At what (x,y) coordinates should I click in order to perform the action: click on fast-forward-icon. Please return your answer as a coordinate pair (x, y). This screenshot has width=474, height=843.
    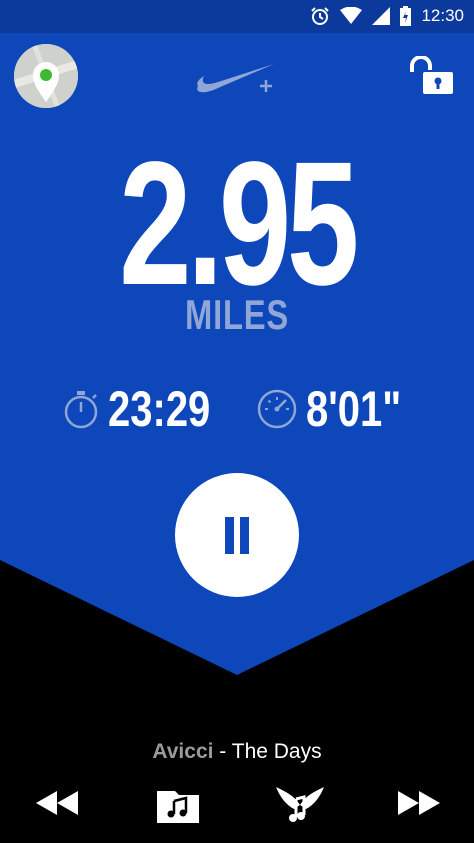
    Looking at the image, I should click on (419, 803).